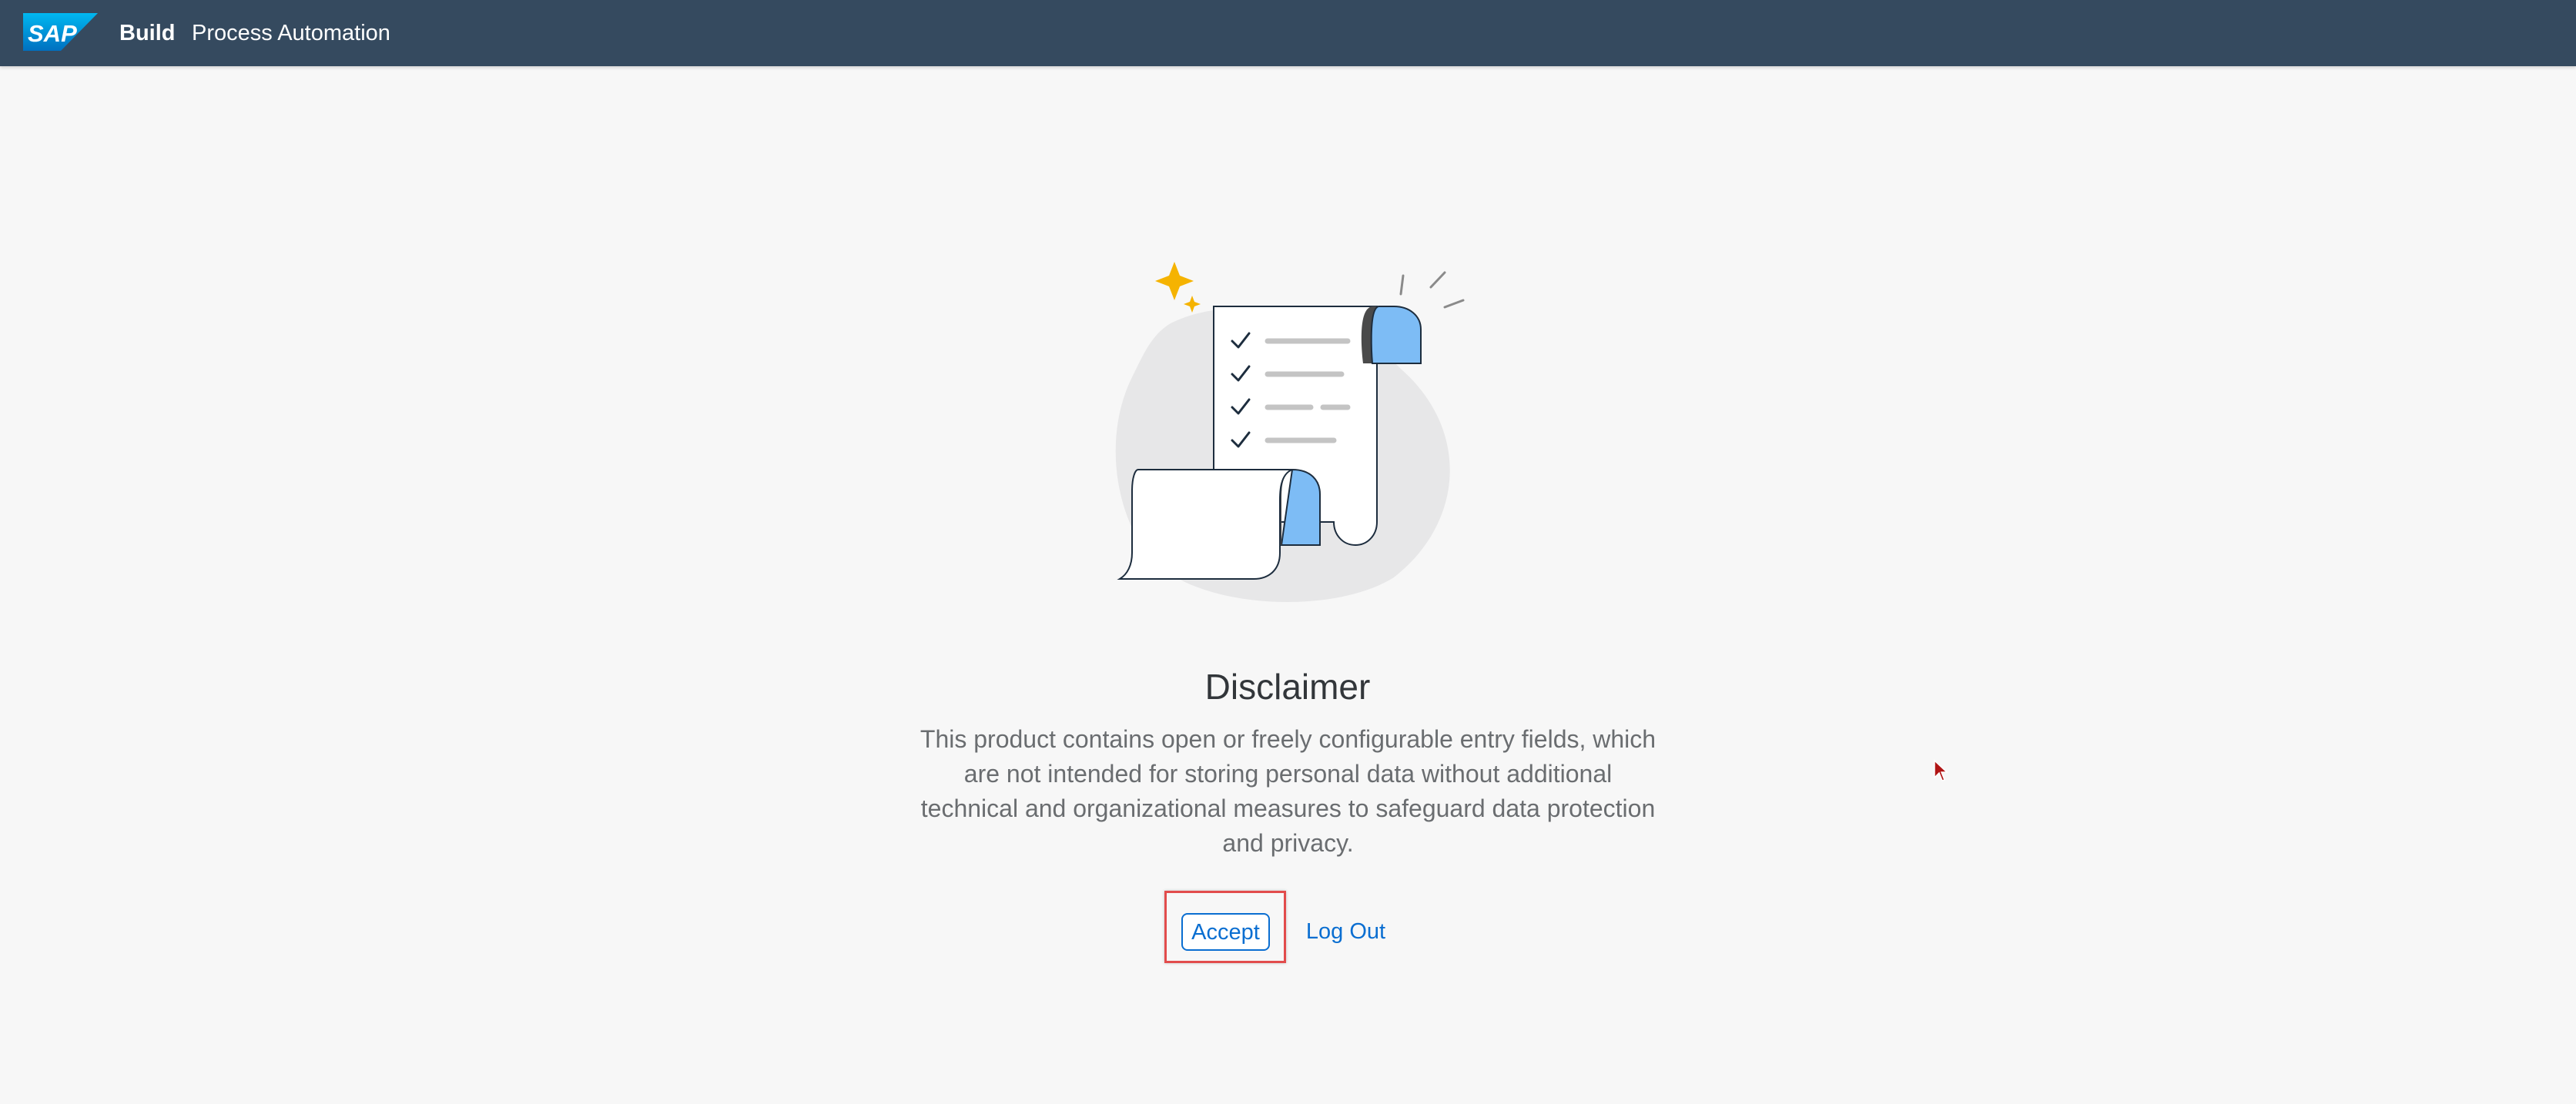 The image size is (2576, 1104). I want to click on document-checklist-scroll-illustration, so click(1290, 433).